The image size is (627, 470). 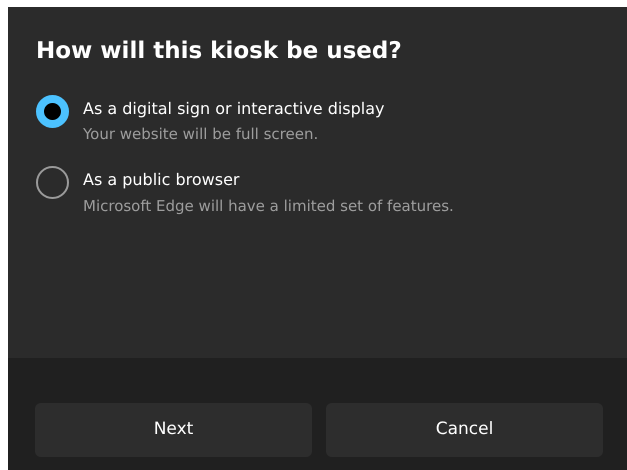 I want to click on option-description: Microsoft Edge will have a limited set of features., so click(x=268, y=206).